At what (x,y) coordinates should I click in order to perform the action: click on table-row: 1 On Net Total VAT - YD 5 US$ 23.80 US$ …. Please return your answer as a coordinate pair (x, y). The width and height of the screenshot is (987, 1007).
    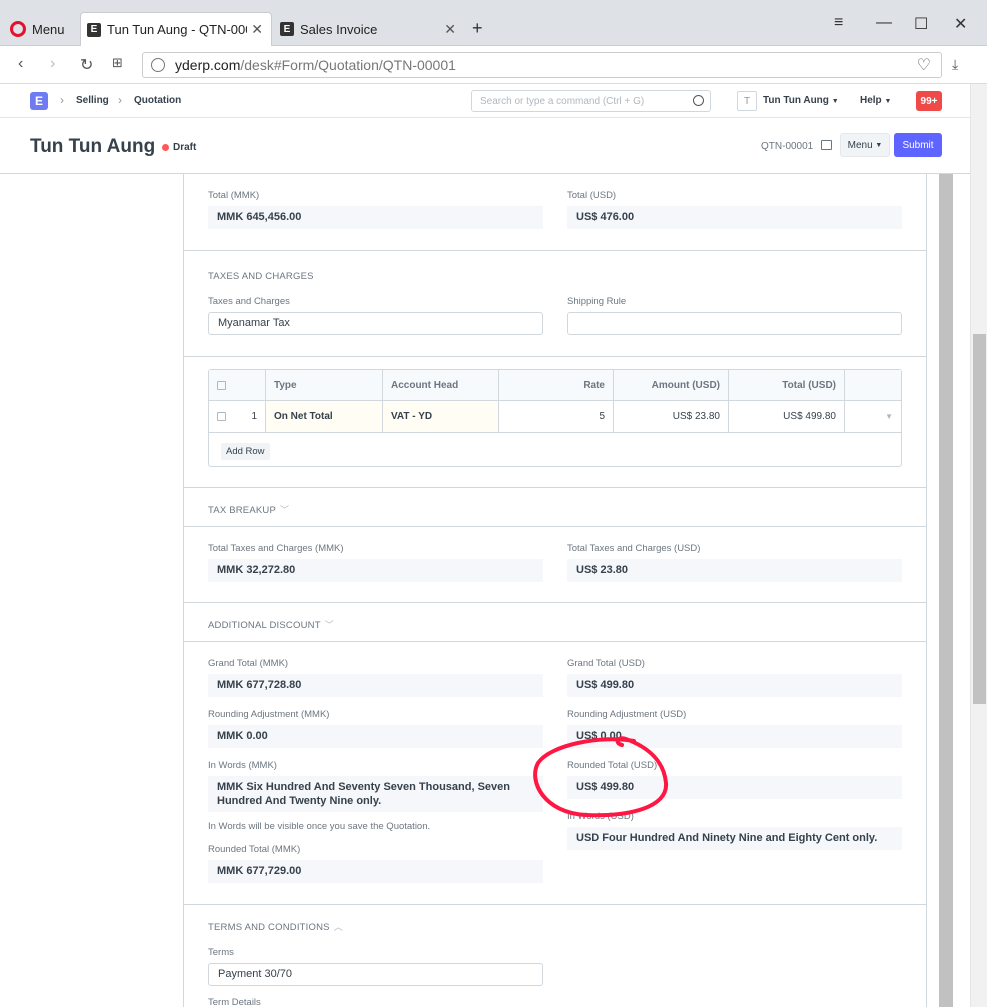
    Looking at the image, I should click on (555, 417).